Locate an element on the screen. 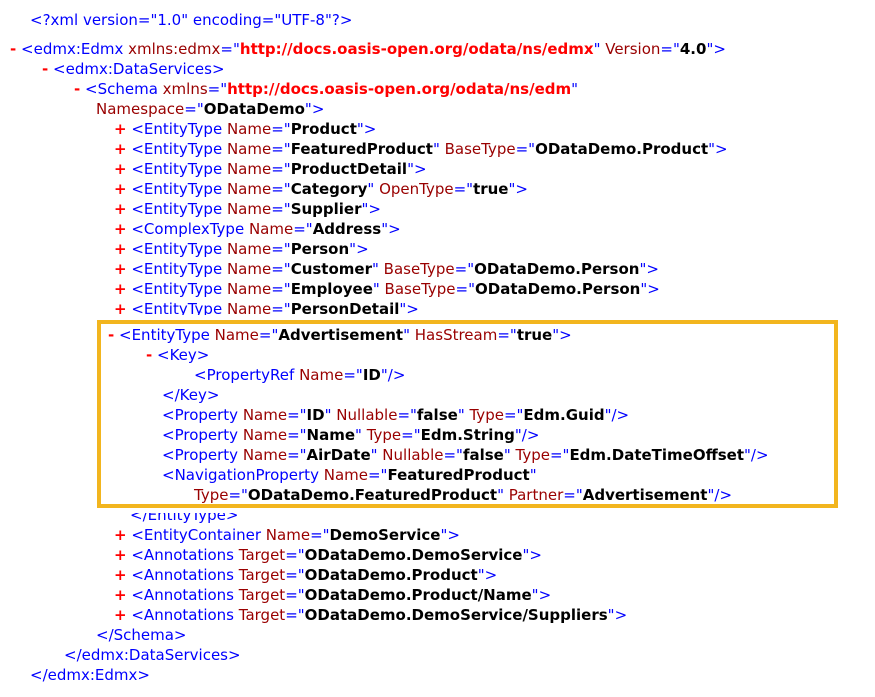 Image resolution: width=875 pixels, height=697 pixels. xml-line: </edmx:DataServices> is located at coordinates (152, 655).